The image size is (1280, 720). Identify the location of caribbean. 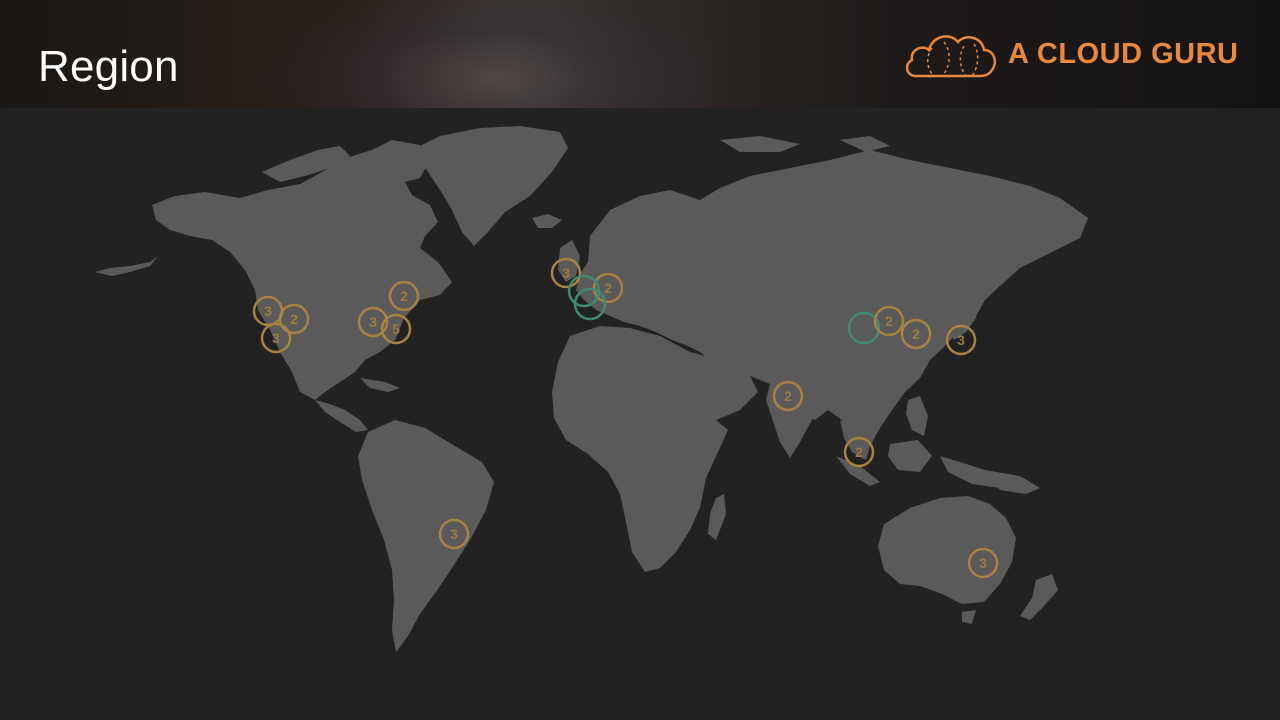
(380, 385).